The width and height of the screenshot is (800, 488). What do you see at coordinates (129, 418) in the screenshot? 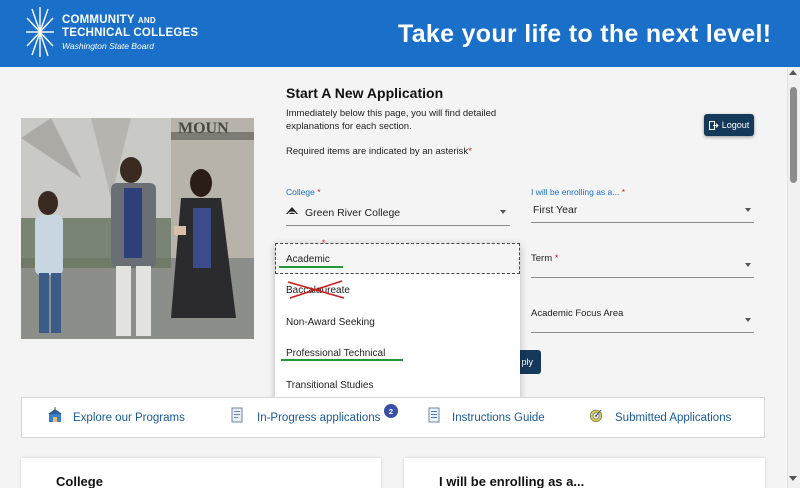
I see `nav-explore-programs: Explore our Programs` at bounding box center [129, 418].